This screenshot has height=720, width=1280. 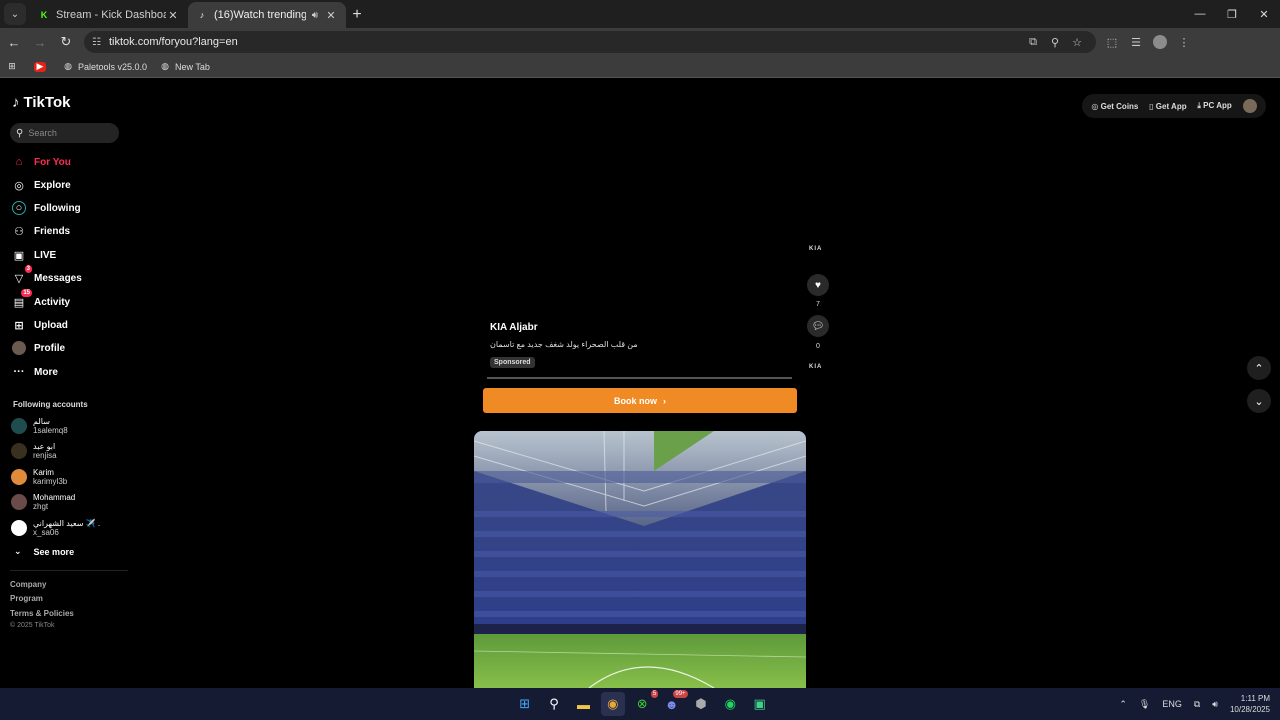 I want to click on globe-icon: ◍, so click(x=68, y=66).